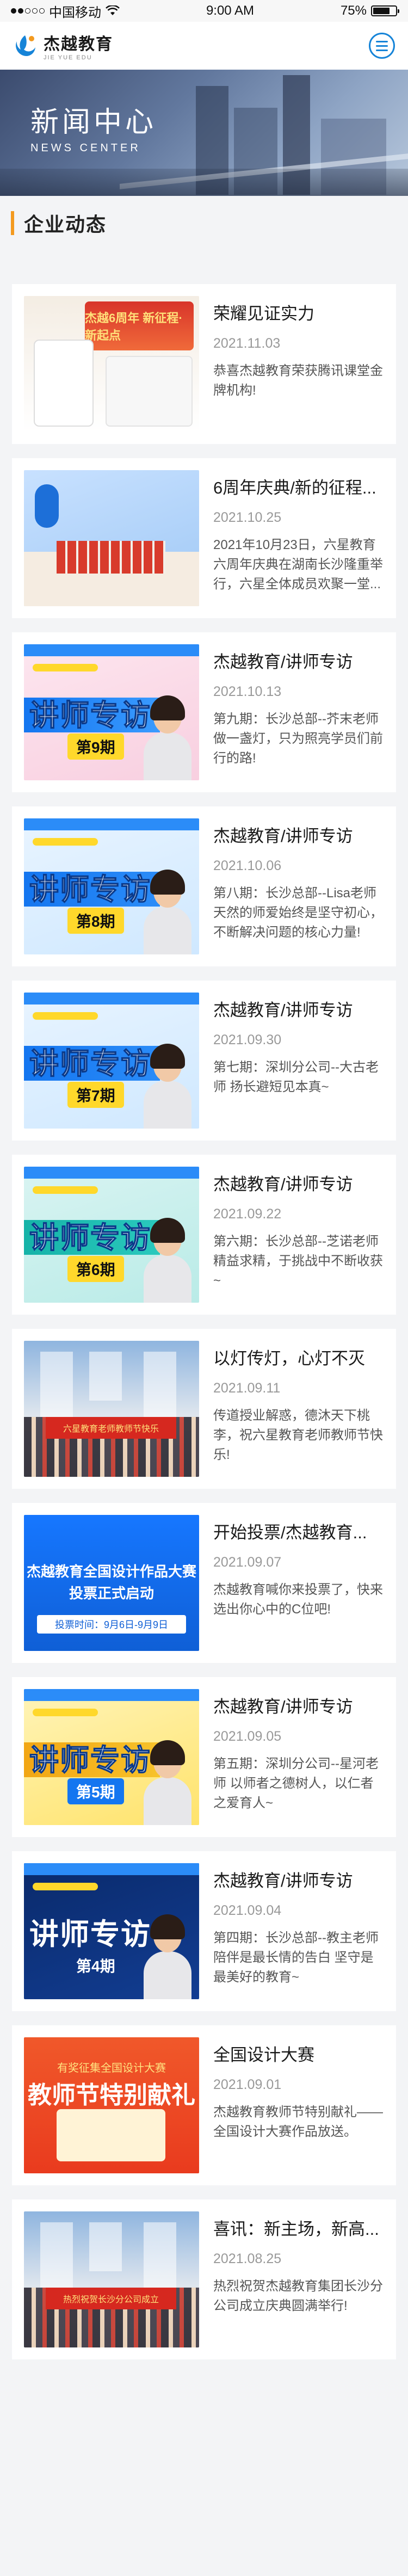 The image size is (408, 2576). I want to click on news-thumbnail: 有奖征集全国设计大赛教师节特别献礼, so click(111, 2105).